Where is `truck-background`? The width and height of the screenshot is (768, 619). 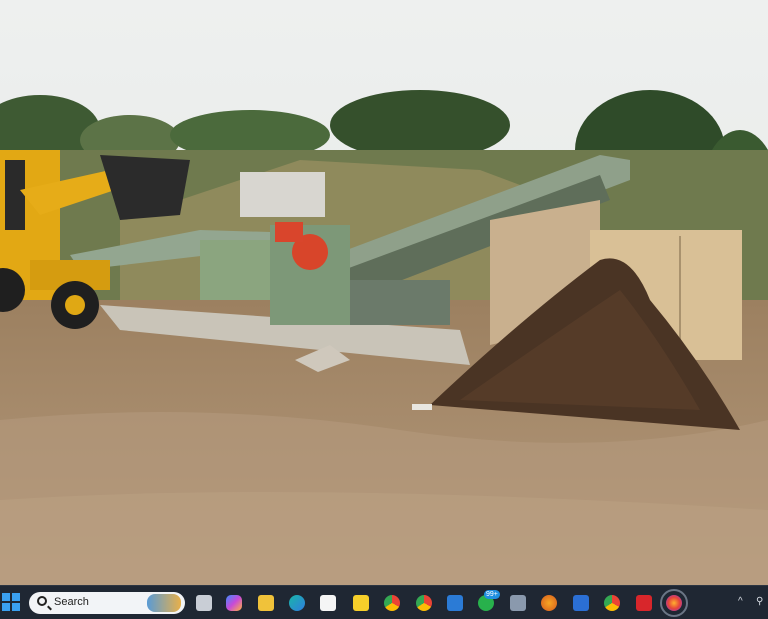 truck-background is located at coordinates (282, 194).